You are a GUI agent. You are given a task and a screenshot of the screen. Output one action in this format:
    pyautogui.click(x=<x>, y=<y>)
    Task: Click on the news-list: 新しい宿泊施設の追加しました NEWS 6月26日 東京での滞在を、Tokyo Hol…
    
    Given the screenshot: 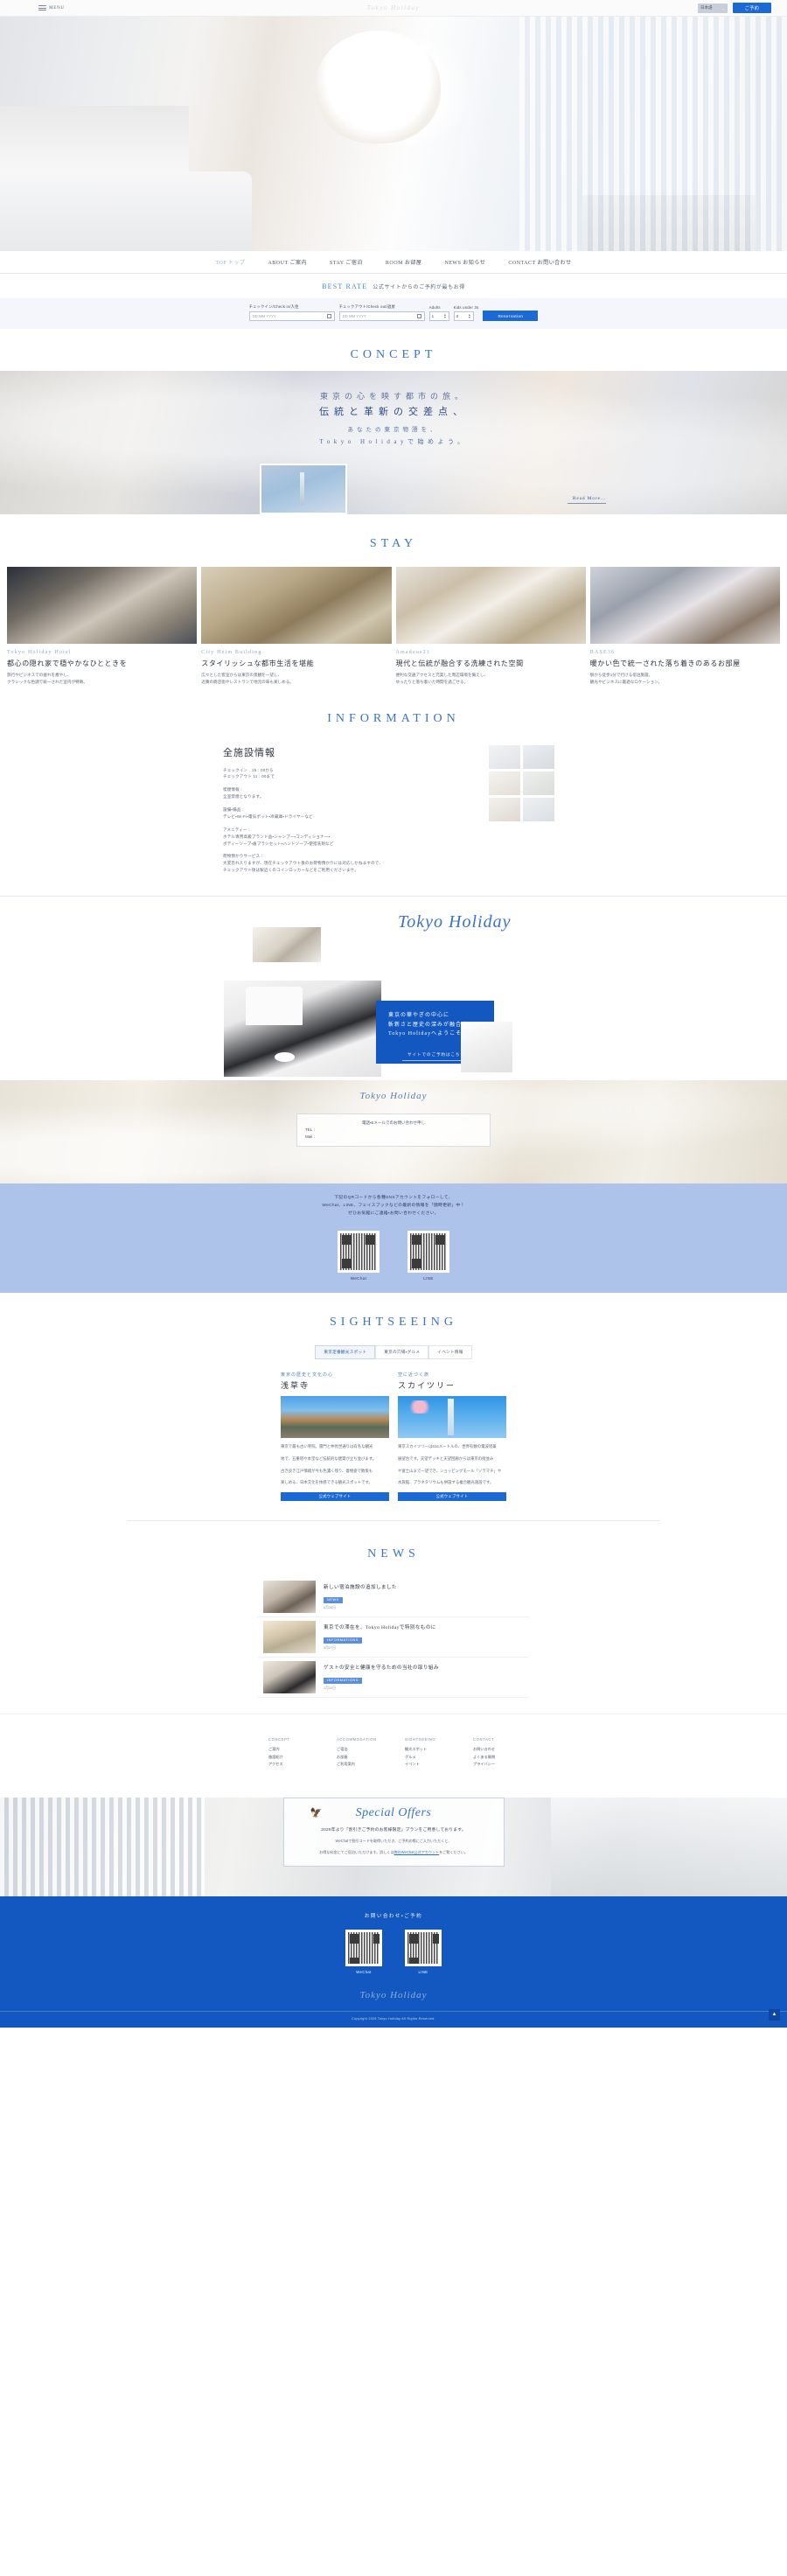 What is the action you would take?
    pyautogui.click(x=393, y=1638)
    